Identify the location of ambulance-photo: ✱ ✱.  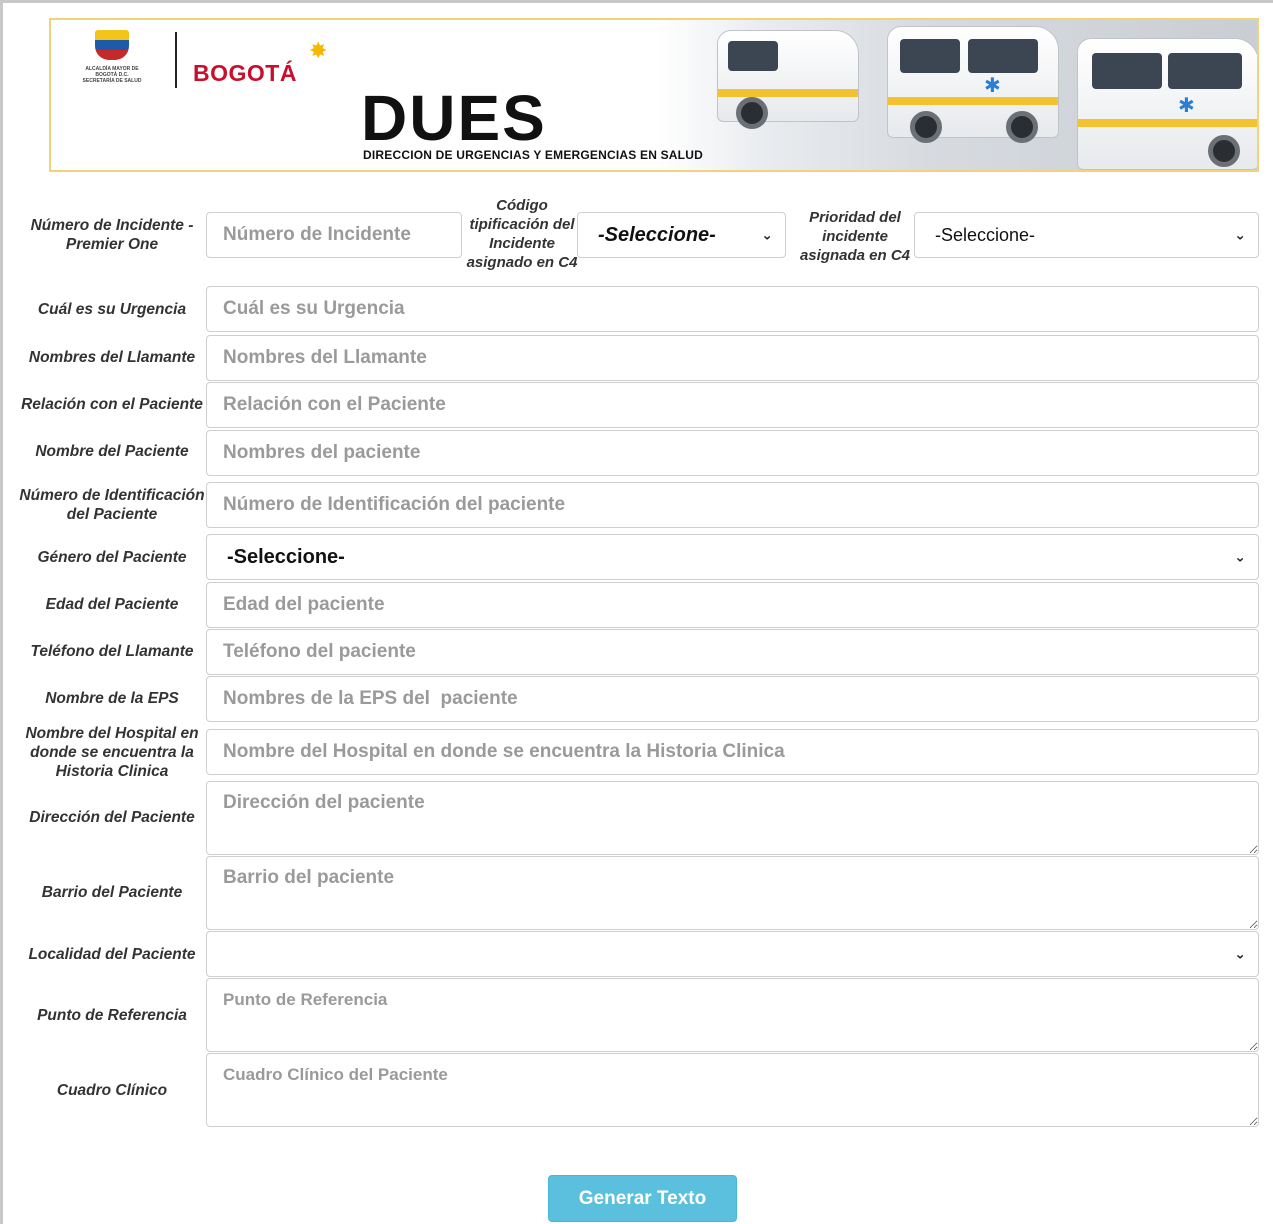
(957, 95).